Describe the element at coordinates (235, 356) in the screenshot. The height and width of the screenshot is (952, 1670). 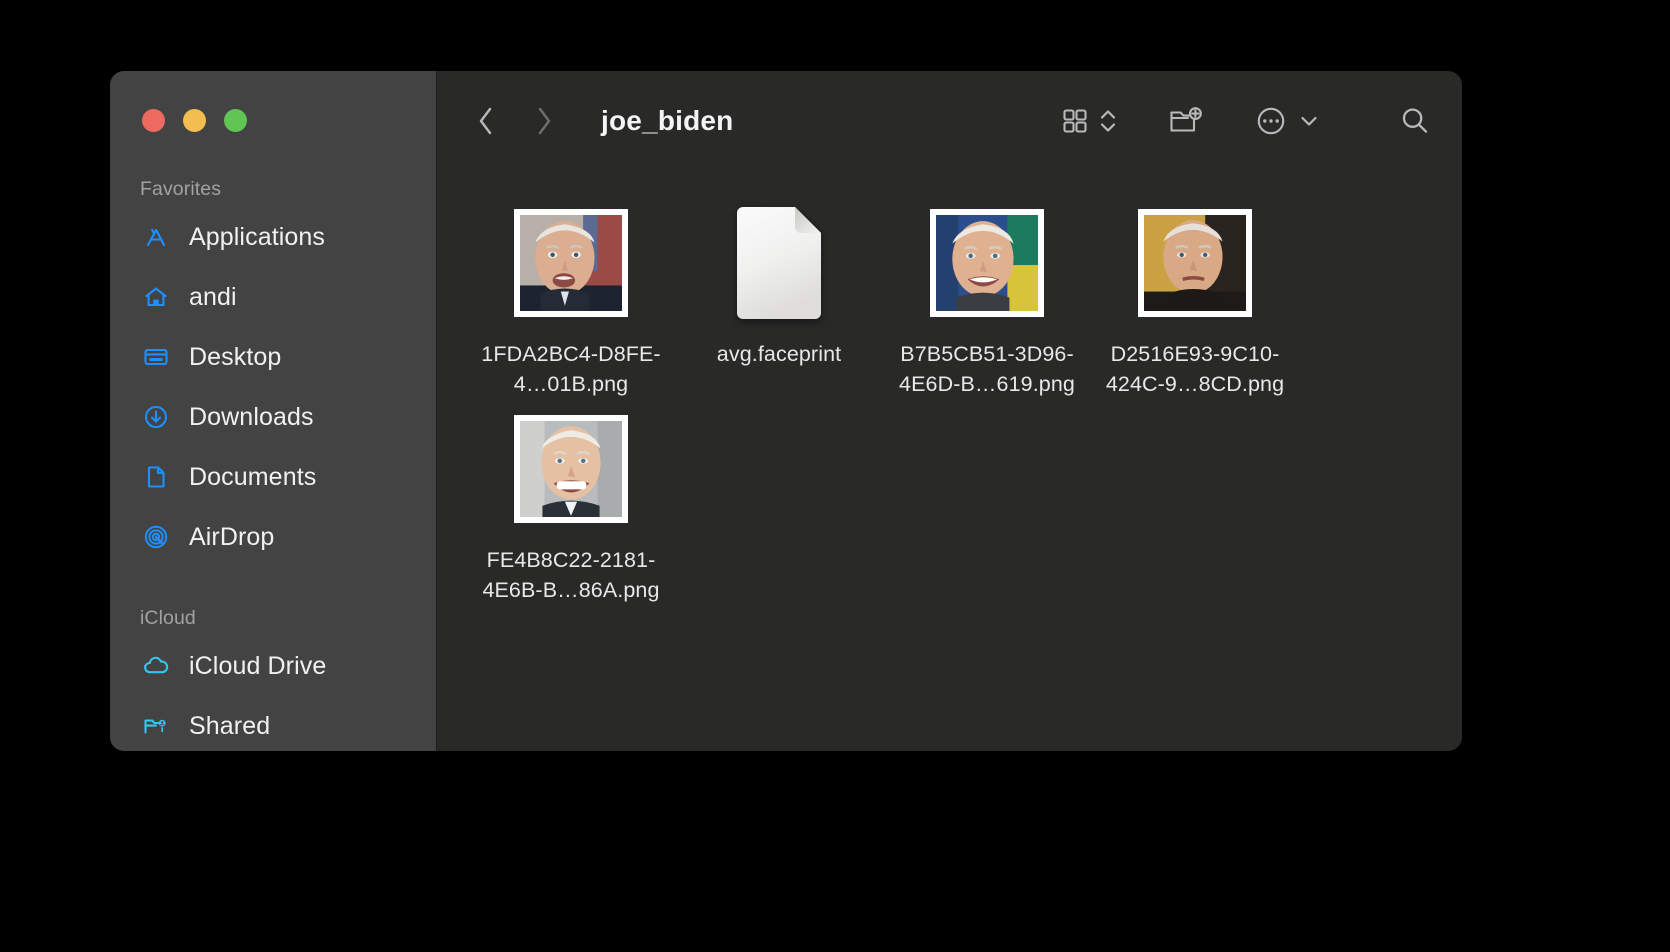
I see `sidebar-item-label: Desktop` at that location.